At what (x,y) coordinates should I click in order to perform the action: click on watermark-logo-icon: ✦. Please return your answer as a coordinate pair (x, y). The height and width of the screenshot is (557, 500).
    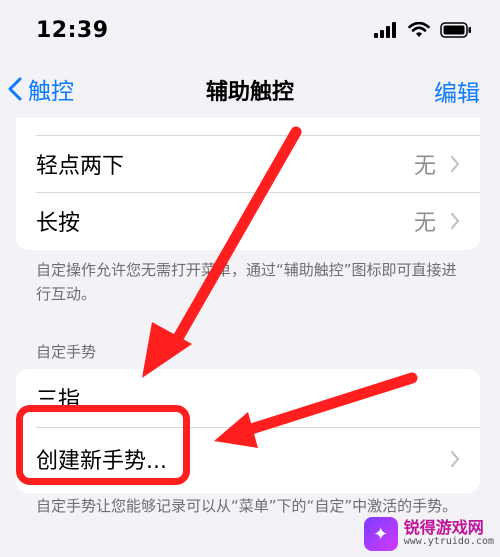
    Looking at the image, I should click on (380, 534).